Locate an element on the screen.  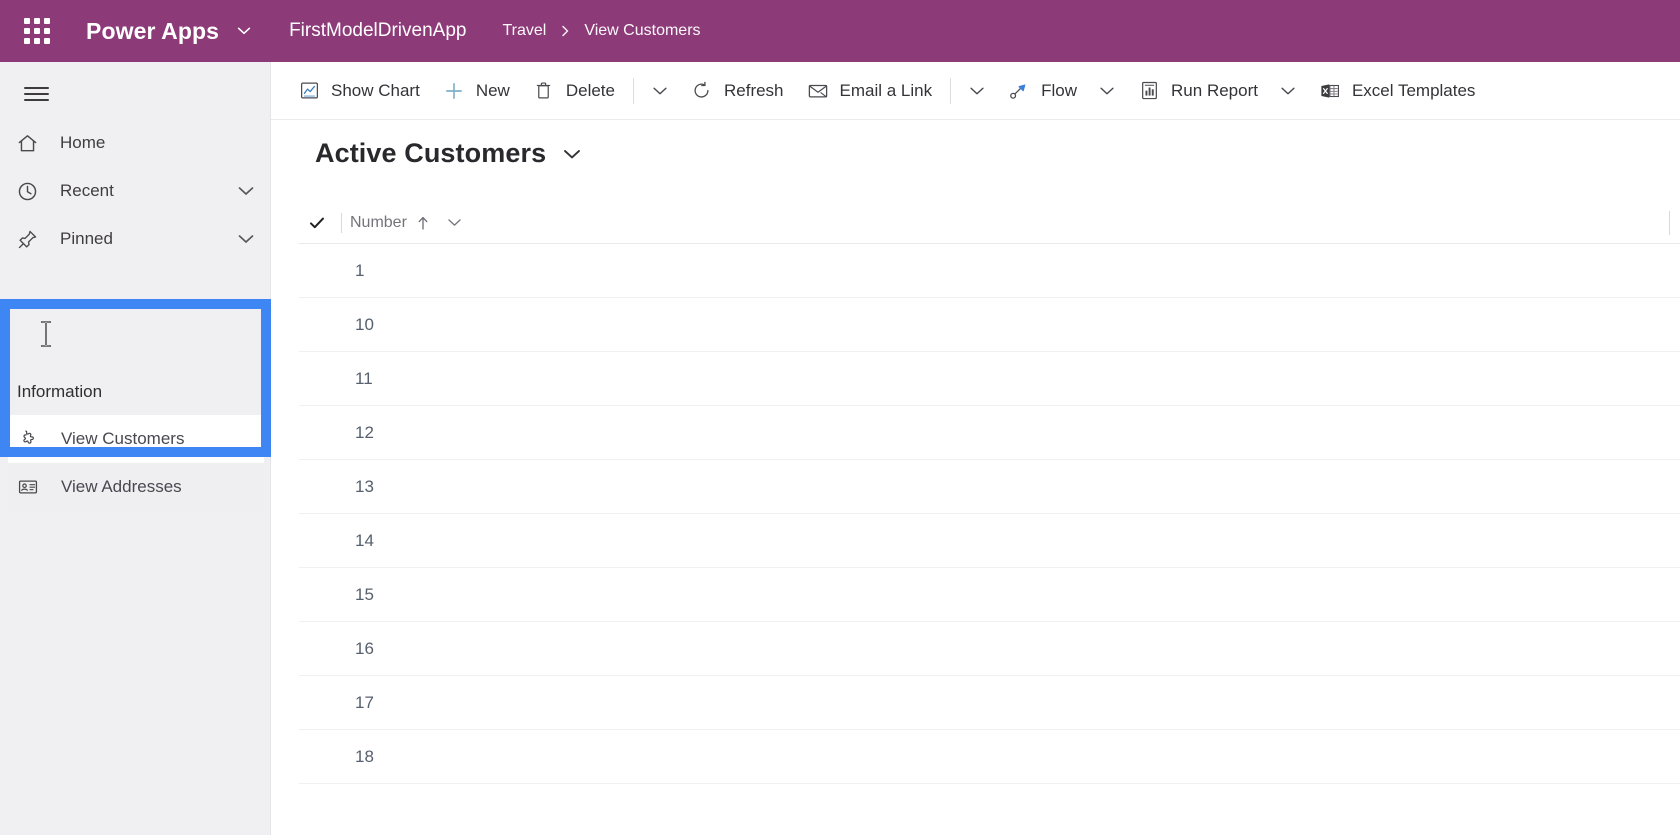
delete-button: Delete is located at coordinates (573, 91).